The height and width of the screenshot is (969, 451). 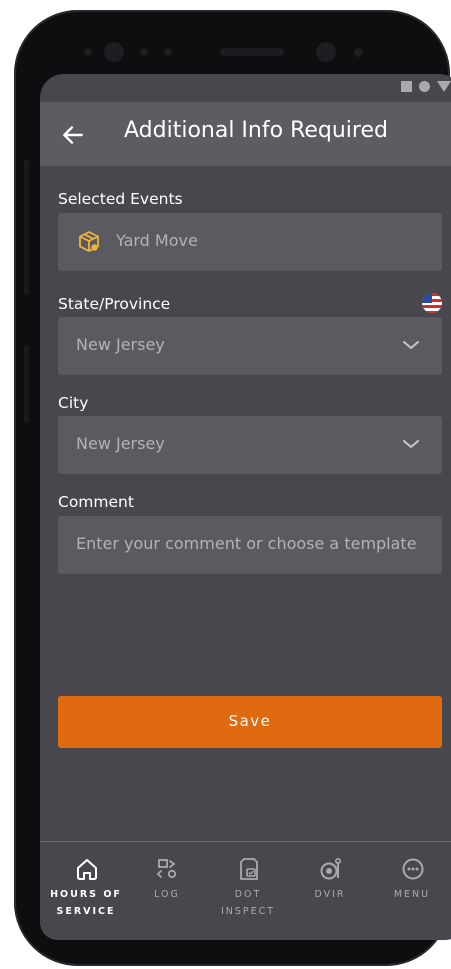 What do you see at coordinates (245, 88) in the screenshot?
I see `status-bar` at bounding box center [245, 88].